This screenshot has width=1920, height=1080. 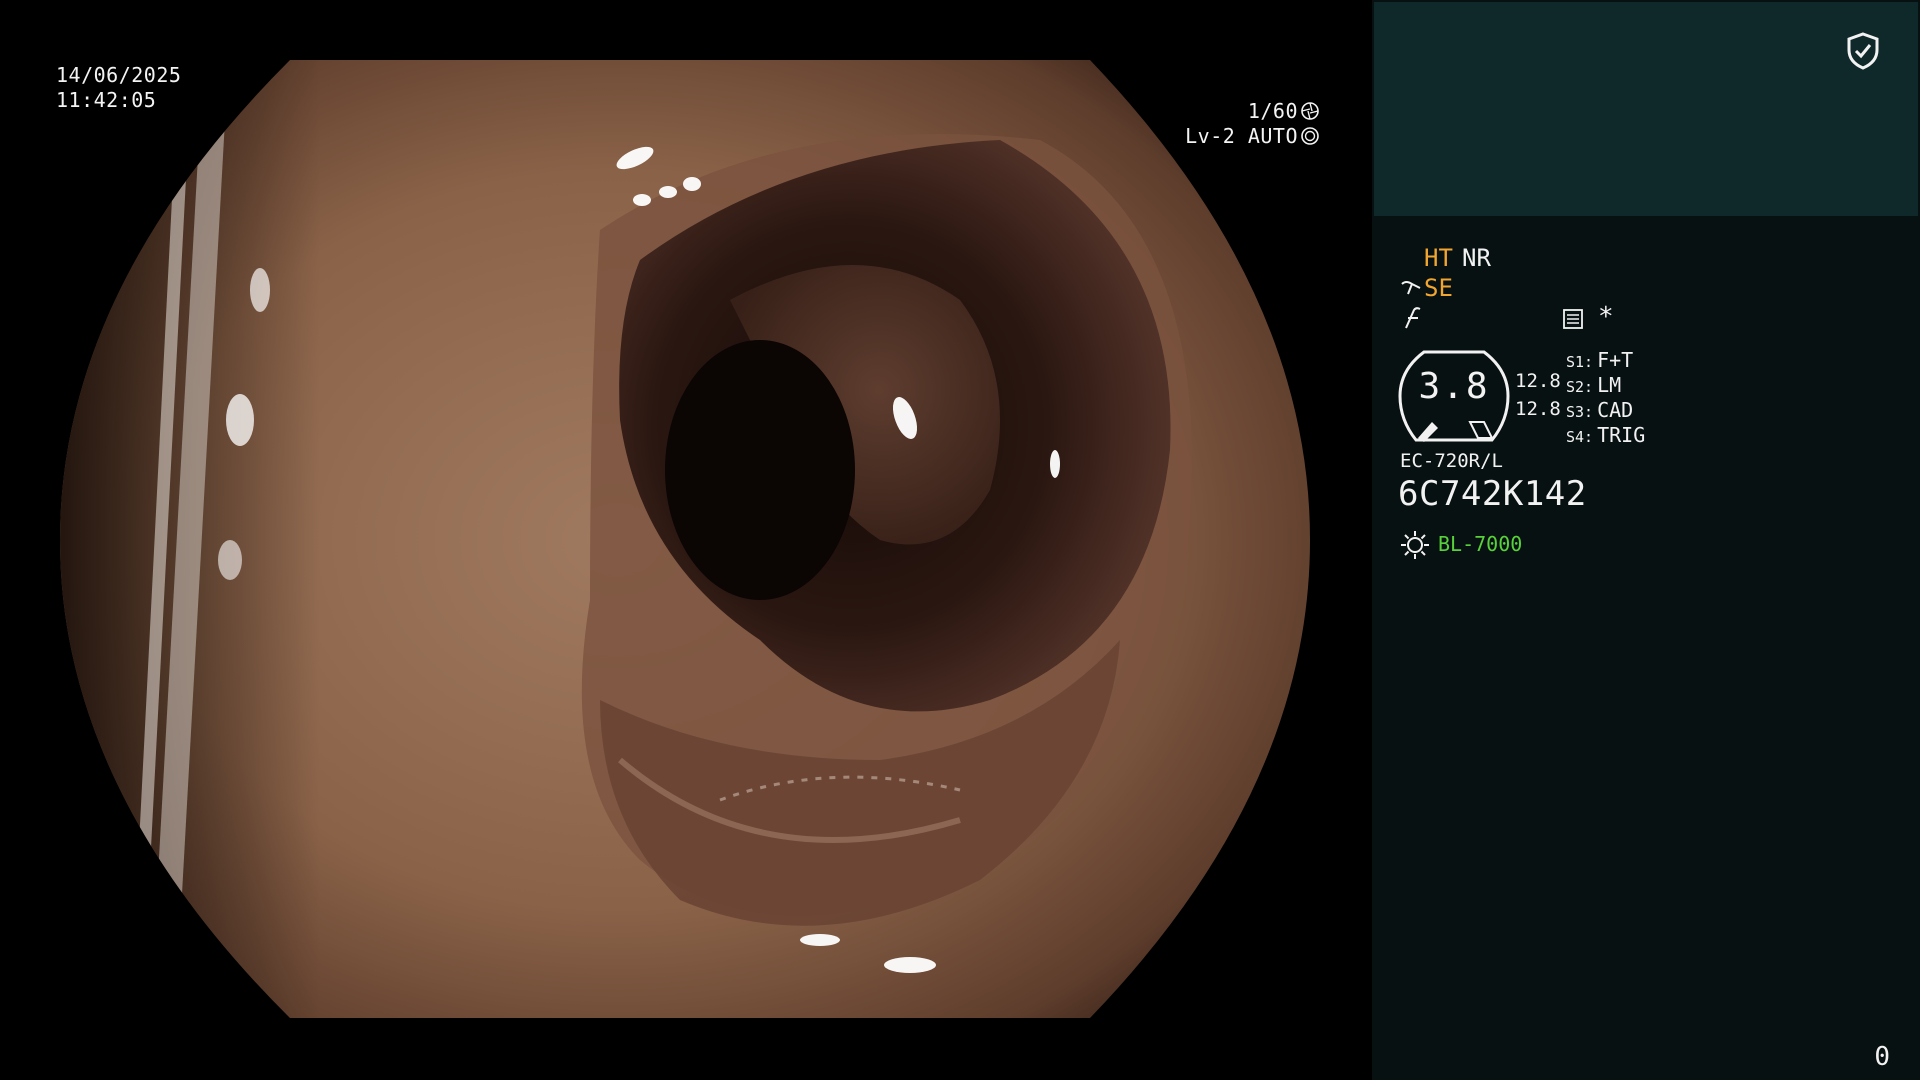 What do you see at coordinates (1606, 317) in the screenshot?
I see `asterisk-indicator: *` at bounding box center [1606, 317].